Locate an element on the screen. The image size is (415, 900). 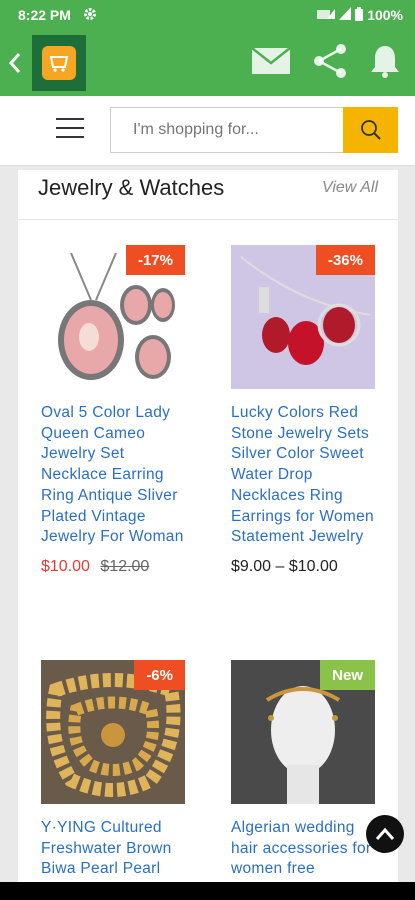
settings-icon is located at coordinates (90, 15).